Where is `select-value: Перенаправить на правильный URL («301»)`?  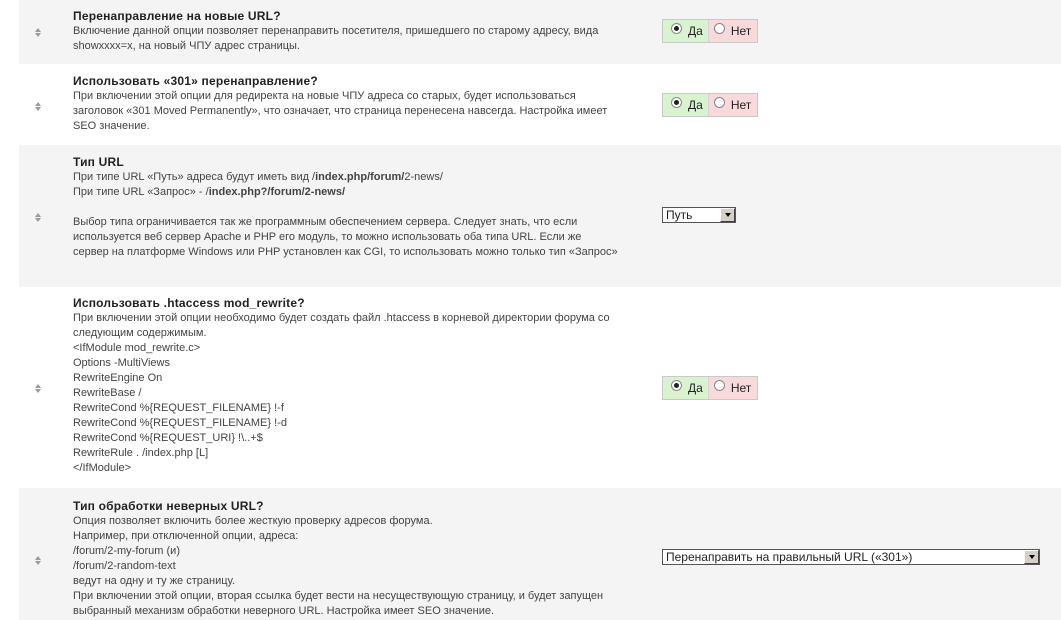
select-value: Перенаправить на правильный URL («301») is located at coordinates (789, 557).